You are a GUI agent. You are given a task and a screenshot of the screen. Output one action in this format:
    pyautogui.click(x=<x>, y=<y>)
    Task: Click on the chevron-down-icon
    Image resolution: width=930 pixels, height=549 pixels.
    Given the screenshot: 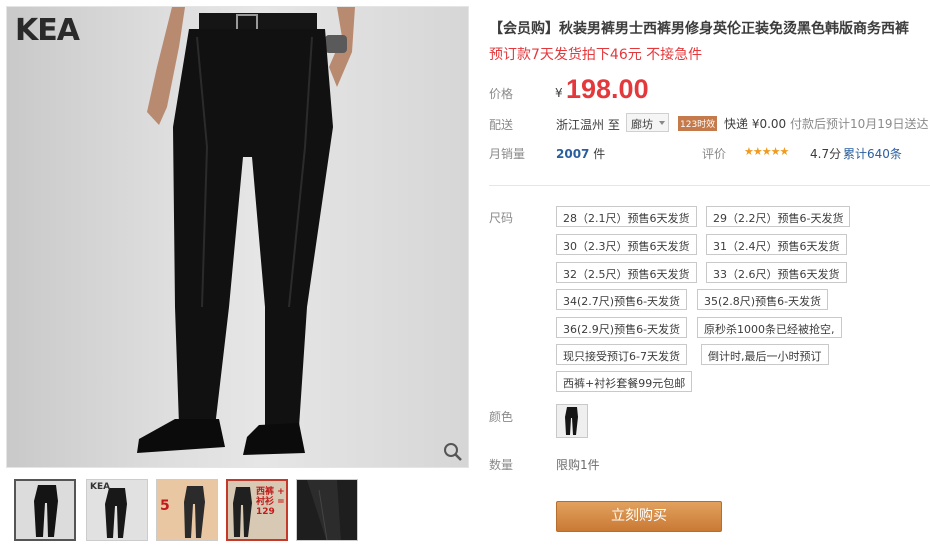 What is the action you would take?
    pyautogui.click(x=662, y=123)
    